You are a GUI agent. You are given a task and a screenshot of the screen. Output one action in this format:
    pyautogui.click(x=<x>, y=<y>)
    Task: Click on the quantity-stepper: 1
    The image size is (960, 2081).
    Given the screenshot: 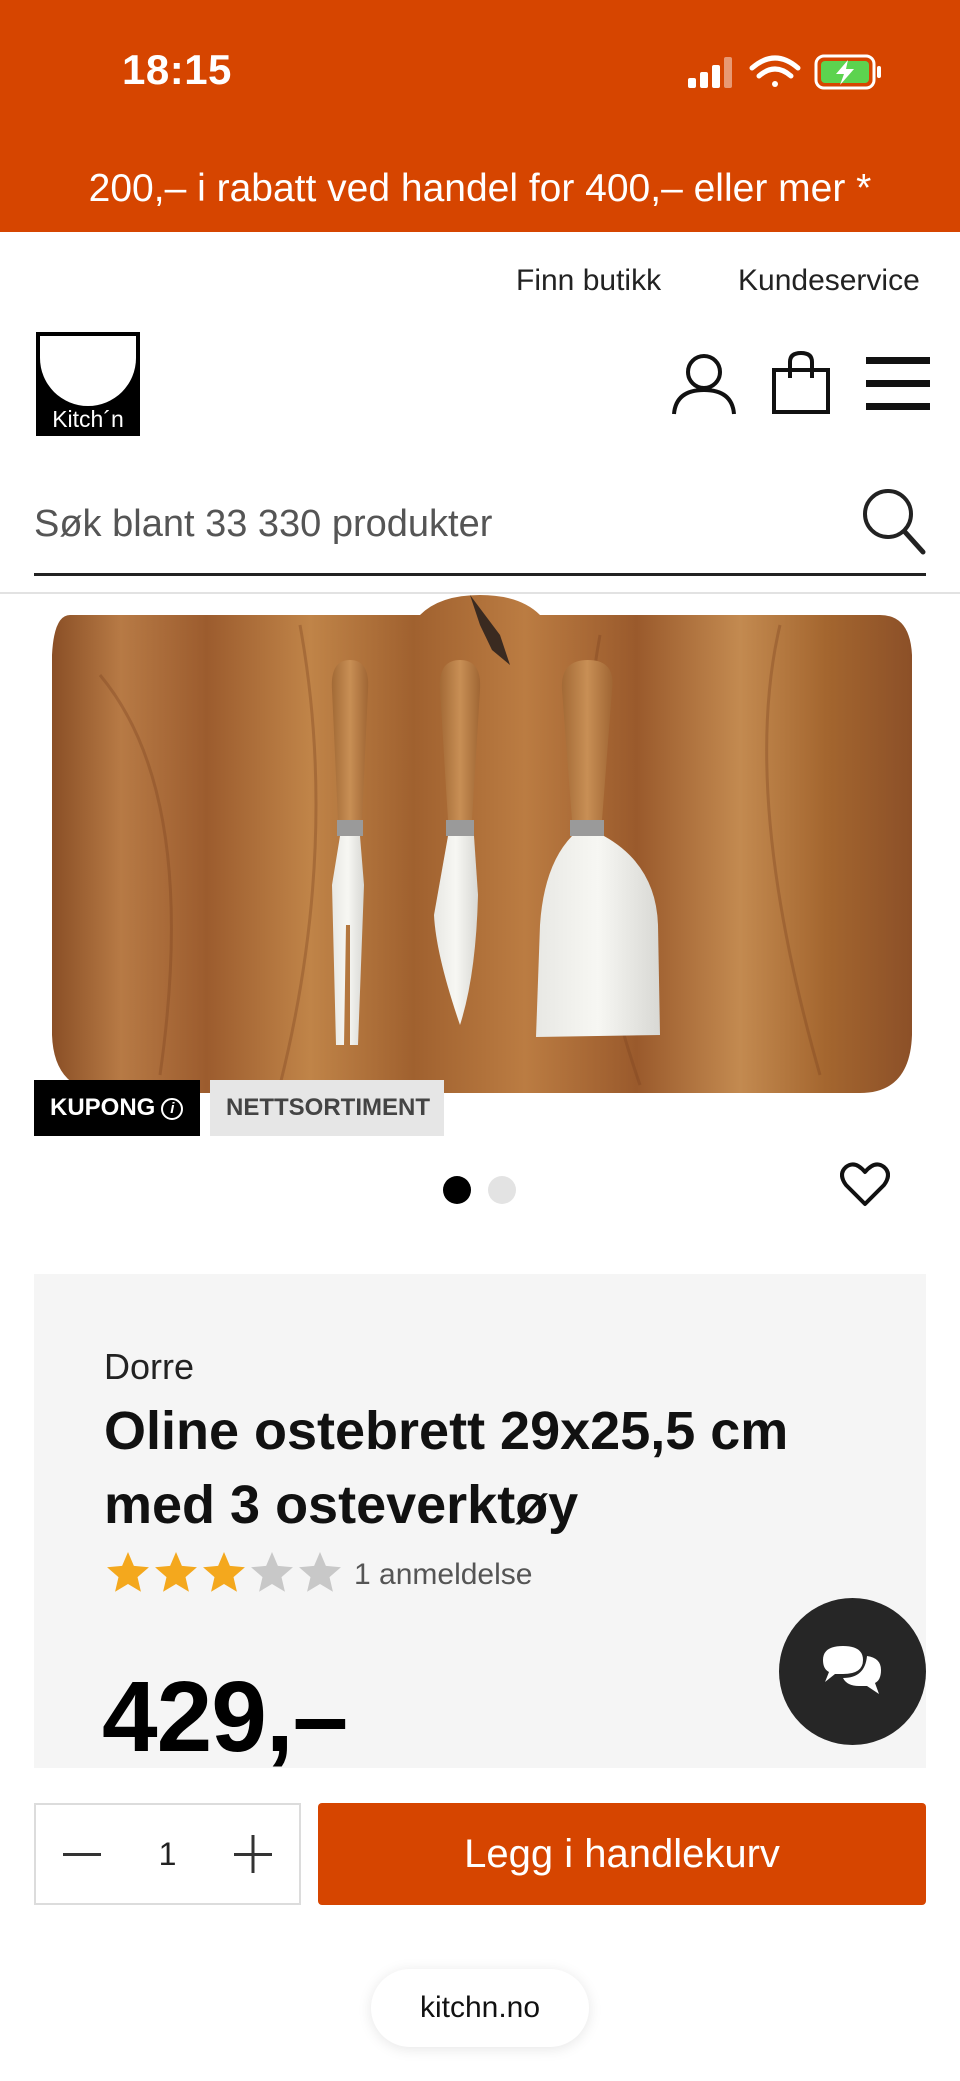 What is the action you would take?
    pyautogui.click(x=167, y=1854)
    